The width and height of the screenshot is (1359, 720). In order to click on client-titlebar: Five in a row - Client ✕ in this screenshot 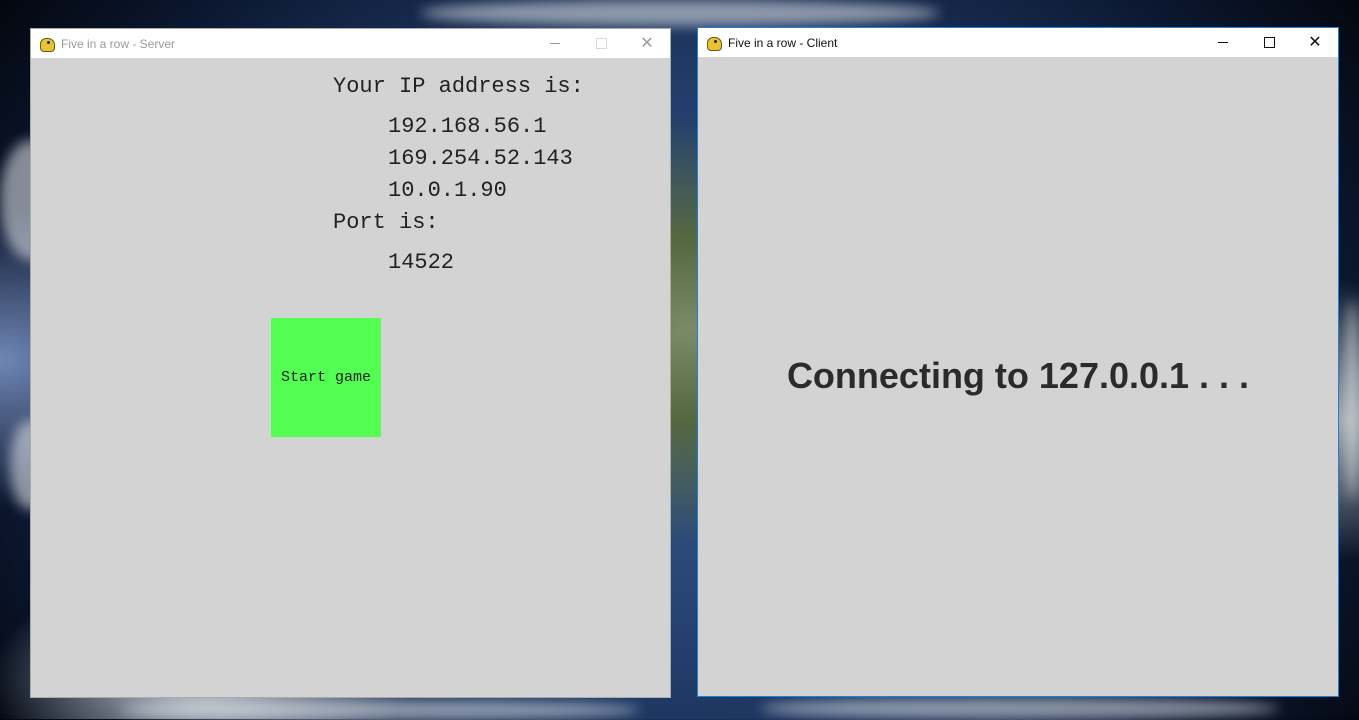, I will do `click(1018, 42)`.